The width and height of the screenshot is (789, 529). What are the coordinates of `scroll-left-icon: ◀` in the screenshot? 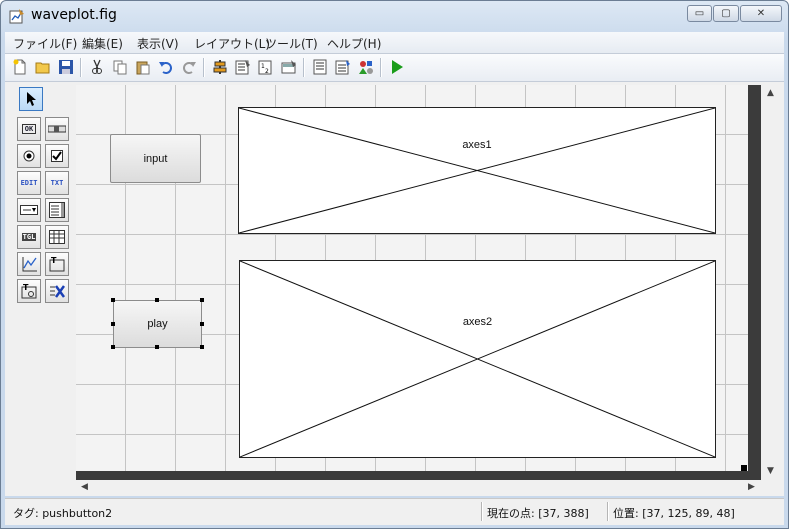 It's located at (84, 487).